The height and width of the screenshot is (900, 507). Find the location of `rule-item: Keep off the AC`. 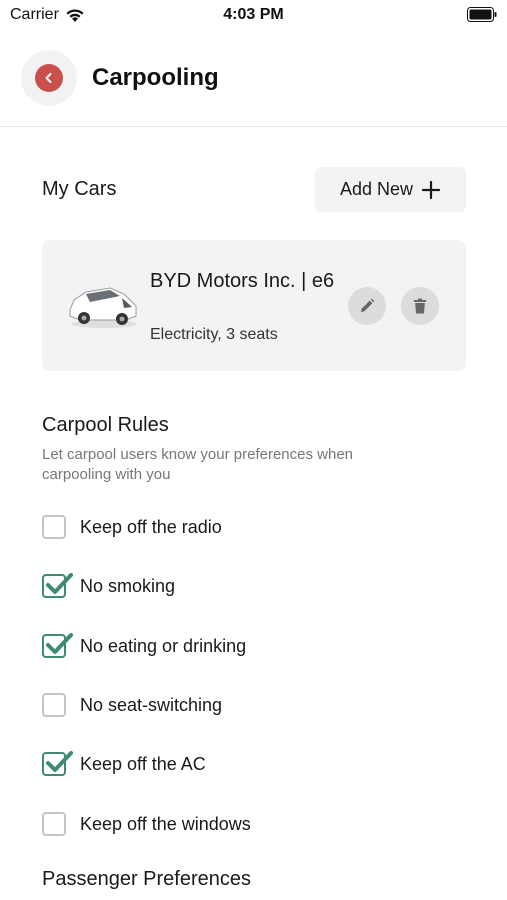

rule-item: Keep off the AC is located at coordinates (124, 764).